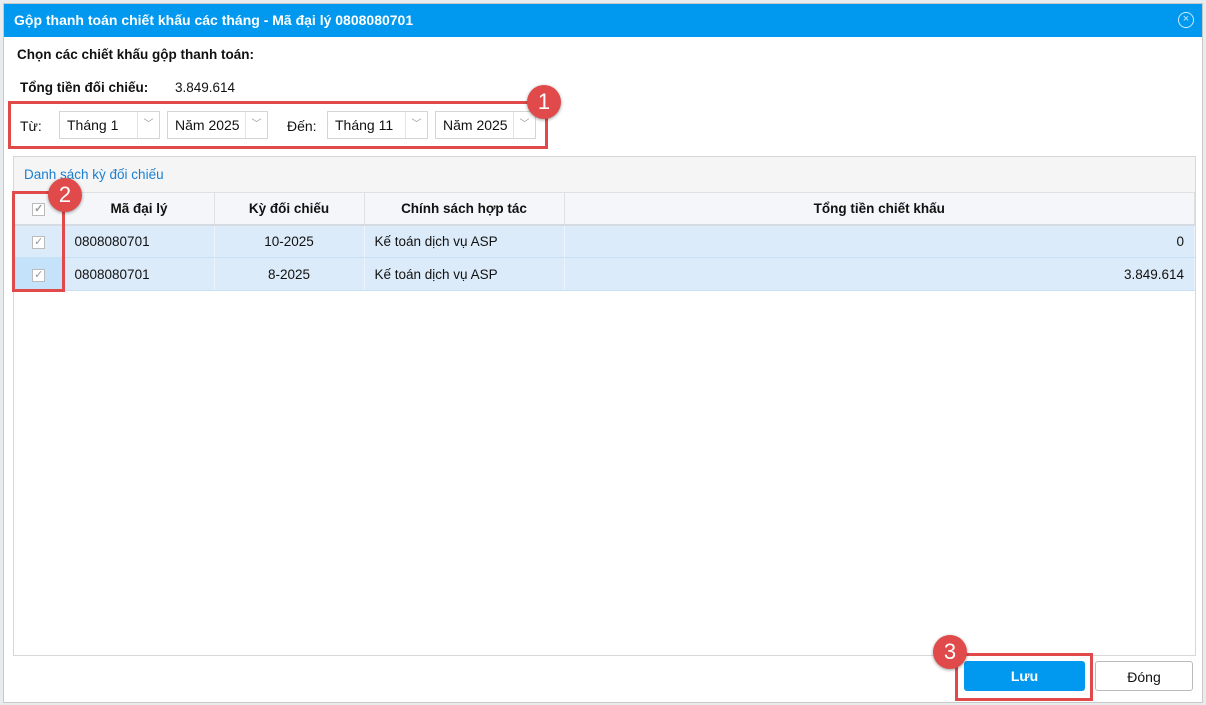  What do you see at coordinates (136, 54) in the screenshot?
I see `prompt-label: Chọn các chiết khấu gộp thanh toán:` at bounding box center [136, 54].